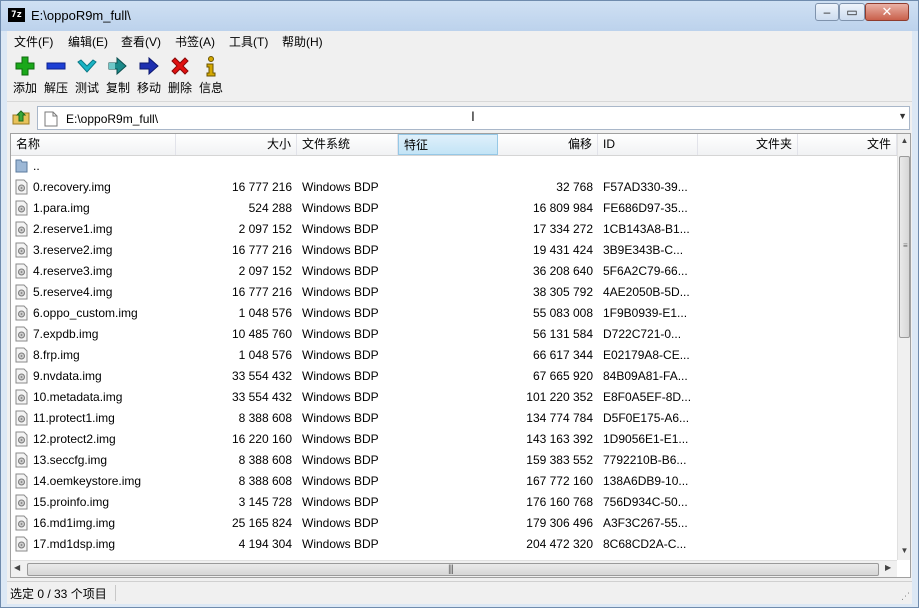  I want to click on scroll-up-icon: ▲, so click(904, 140).